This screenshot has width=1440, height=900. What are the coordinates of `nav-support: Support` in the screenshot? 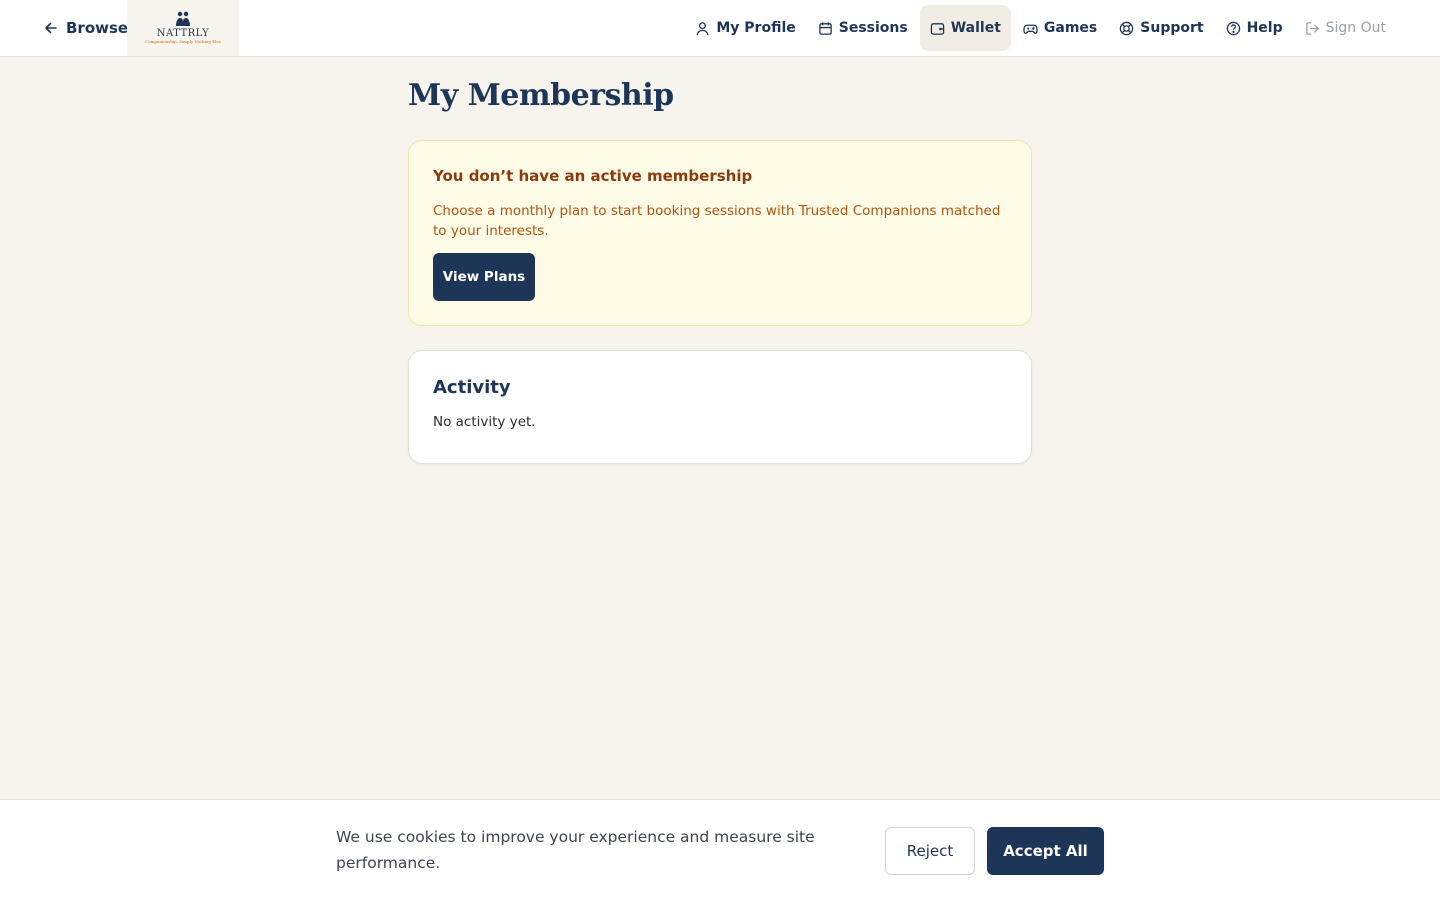 It's located at (1161, 28).